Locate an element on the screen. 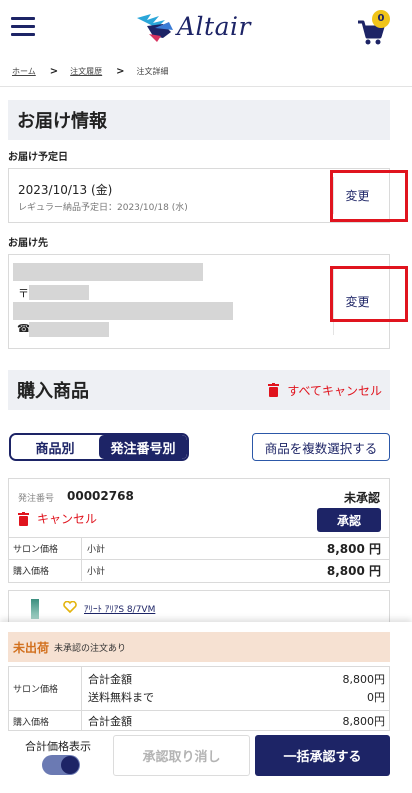  brand-logo: Altair is located at coordinates (203, 27).